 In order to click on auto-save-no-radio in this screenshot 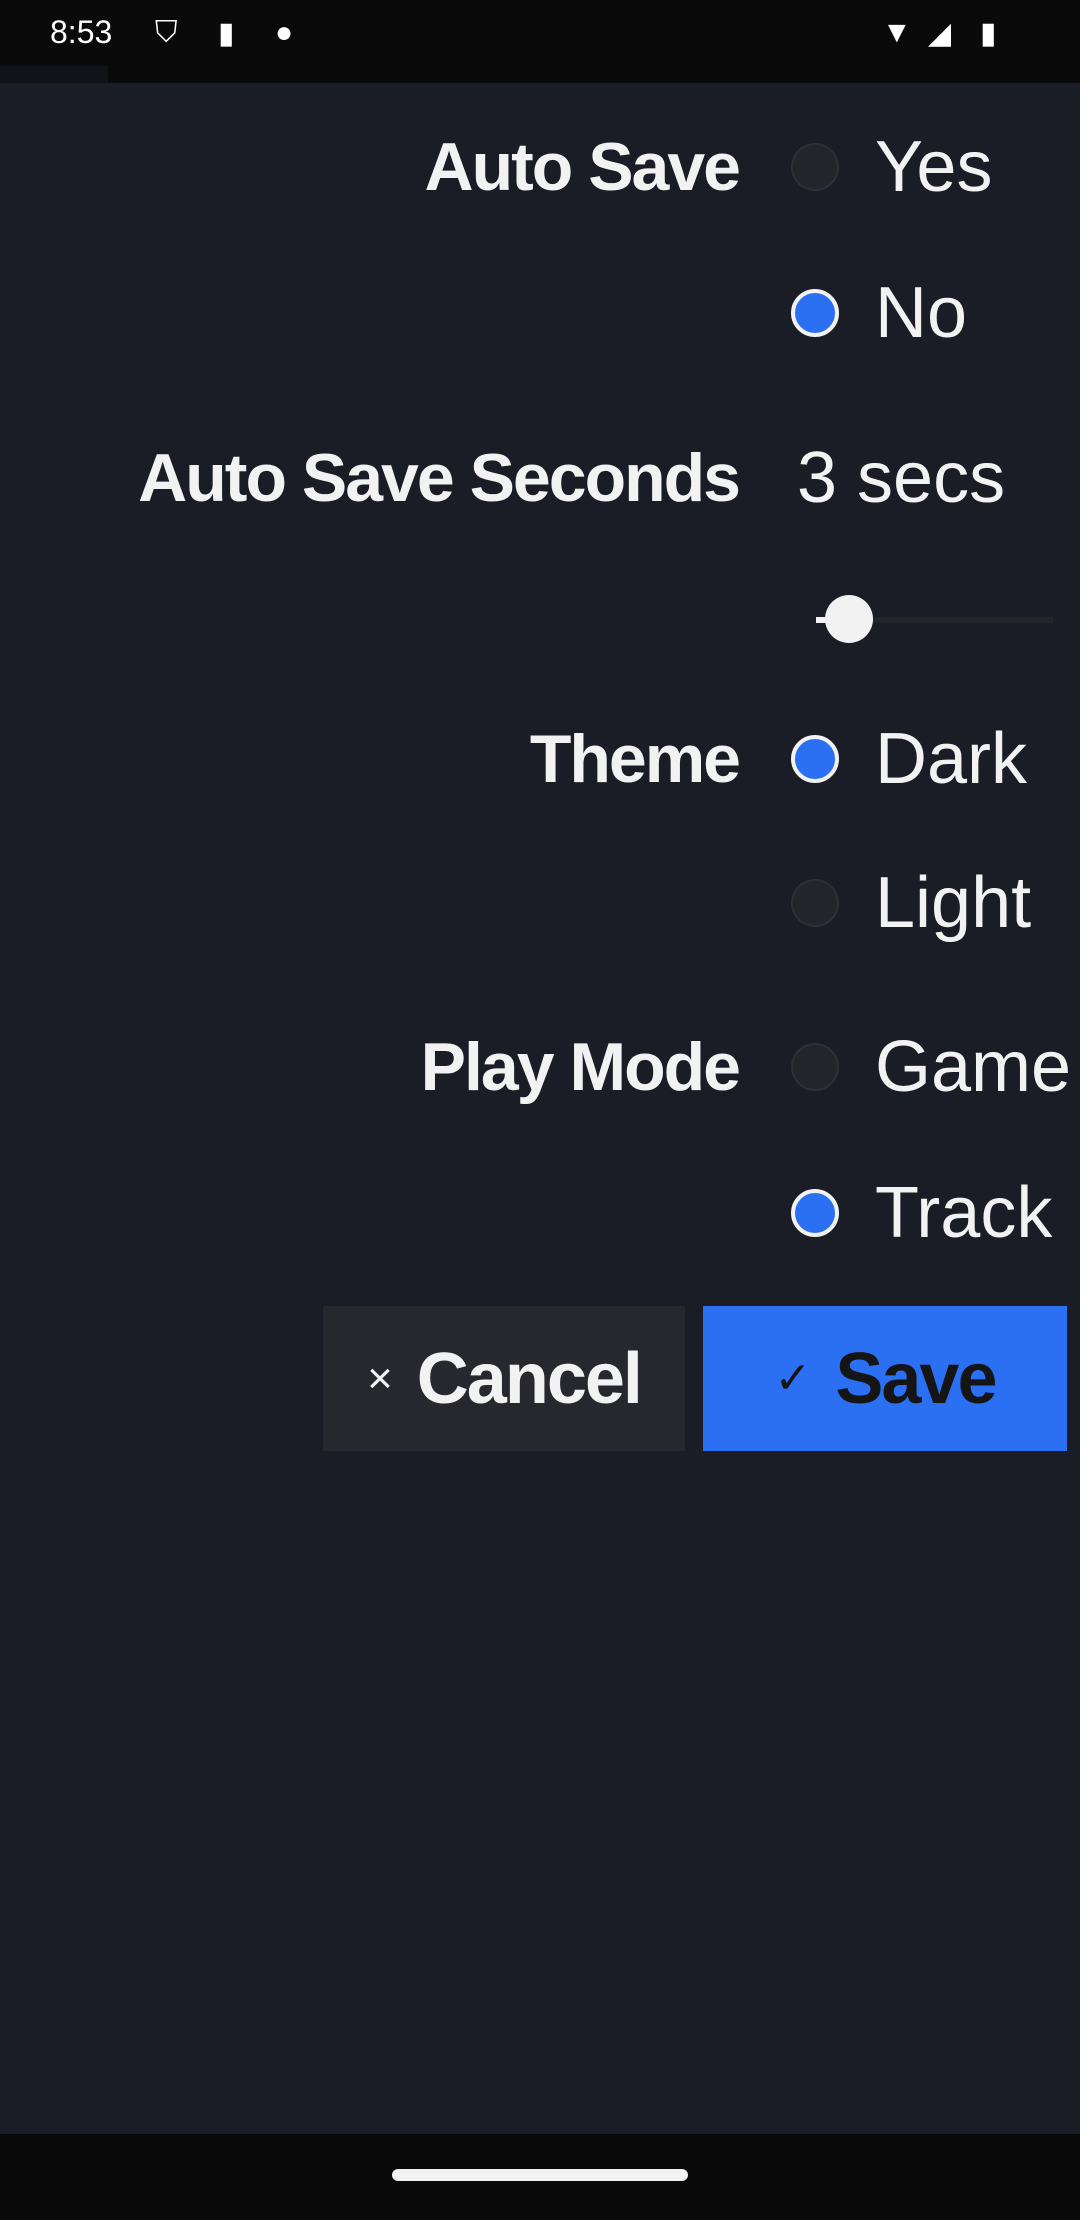, I will do `click(815, 313)`.